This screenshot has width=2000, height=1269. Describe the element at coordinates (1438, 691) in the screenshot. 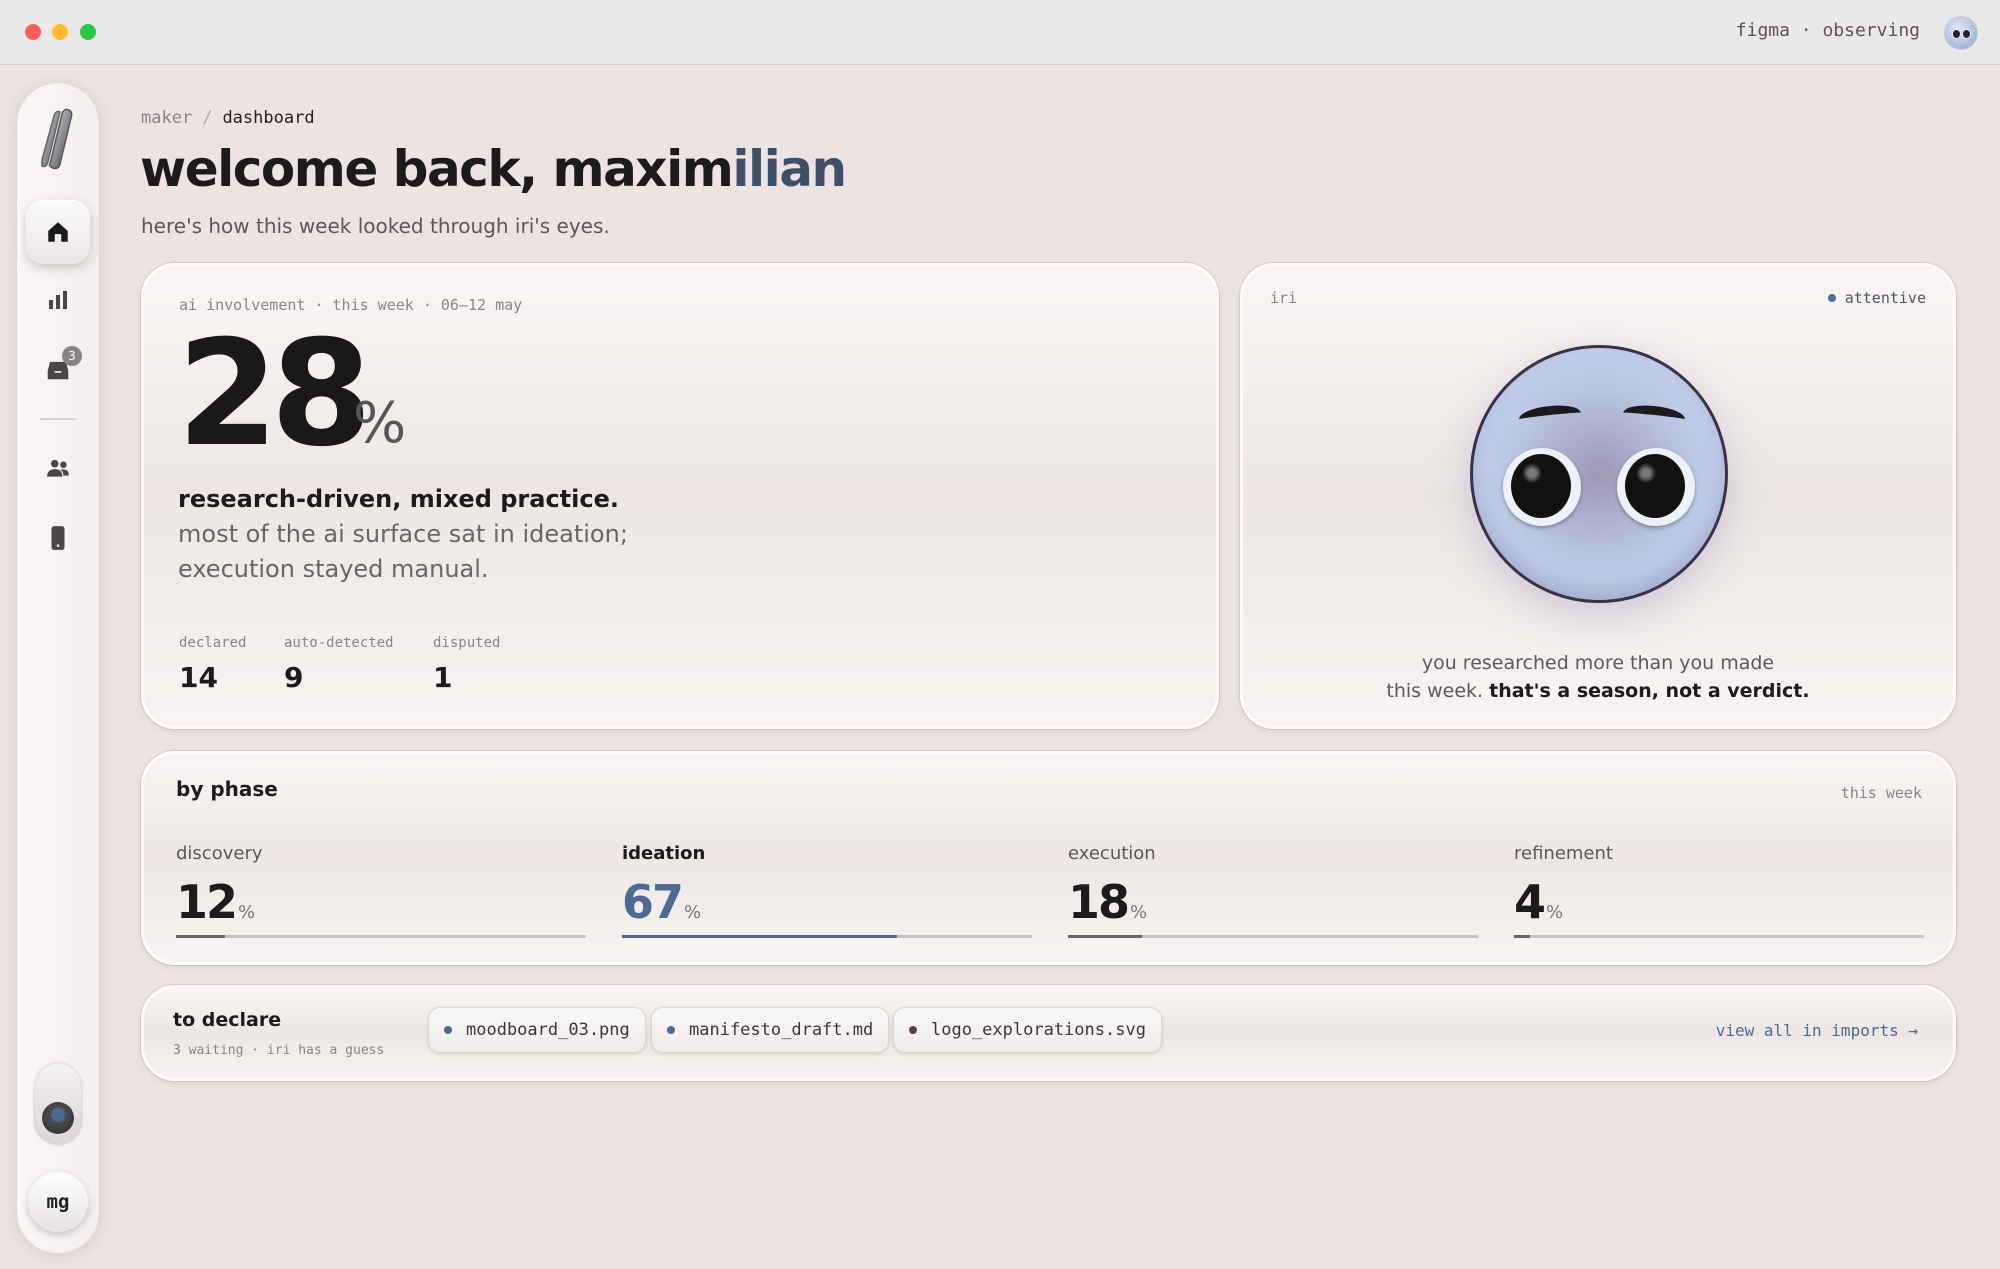

I see `iri-caption-line2: this week.` at that location.